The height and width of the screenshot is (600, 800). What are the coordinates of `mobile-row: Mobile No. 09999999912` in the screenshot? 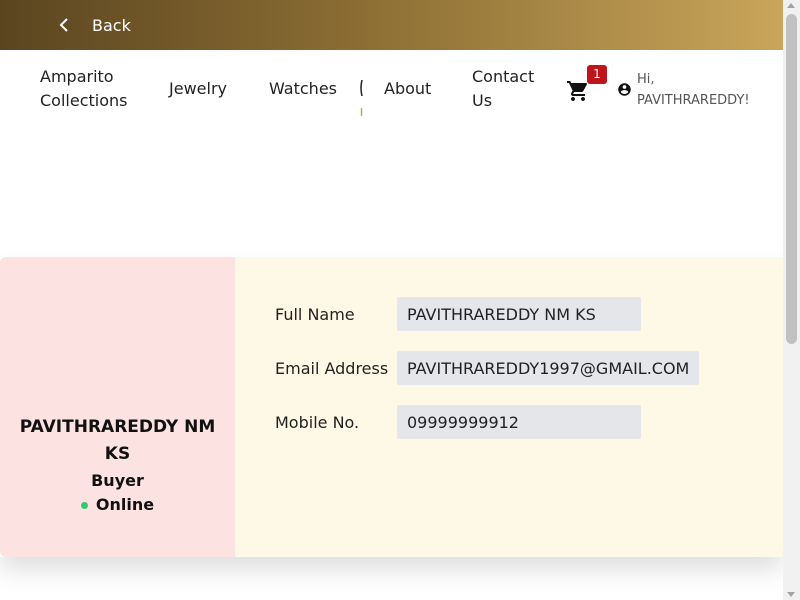 It's located at (529, 422).